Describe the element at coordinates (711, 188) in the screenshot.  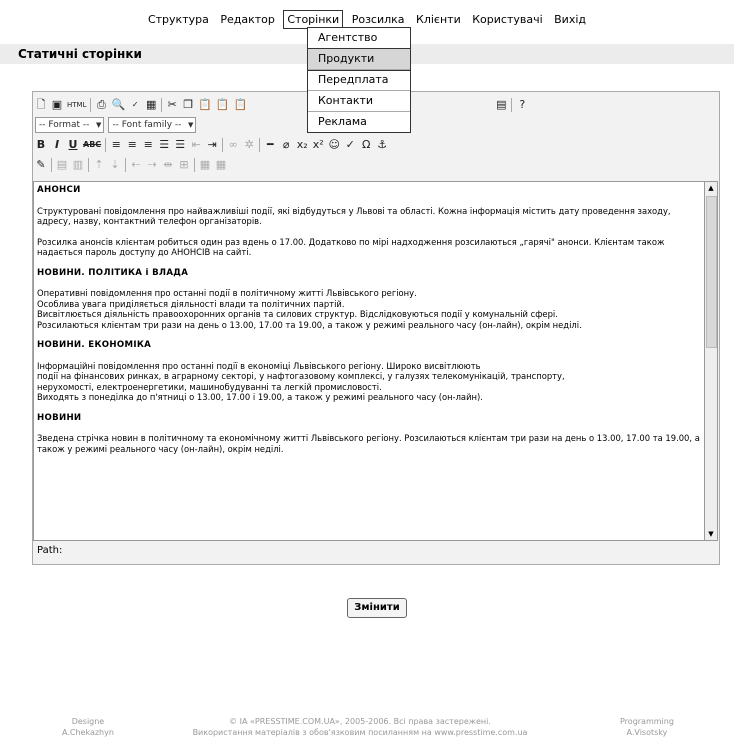
I see `scroll-up-icon: ▲` at that location.